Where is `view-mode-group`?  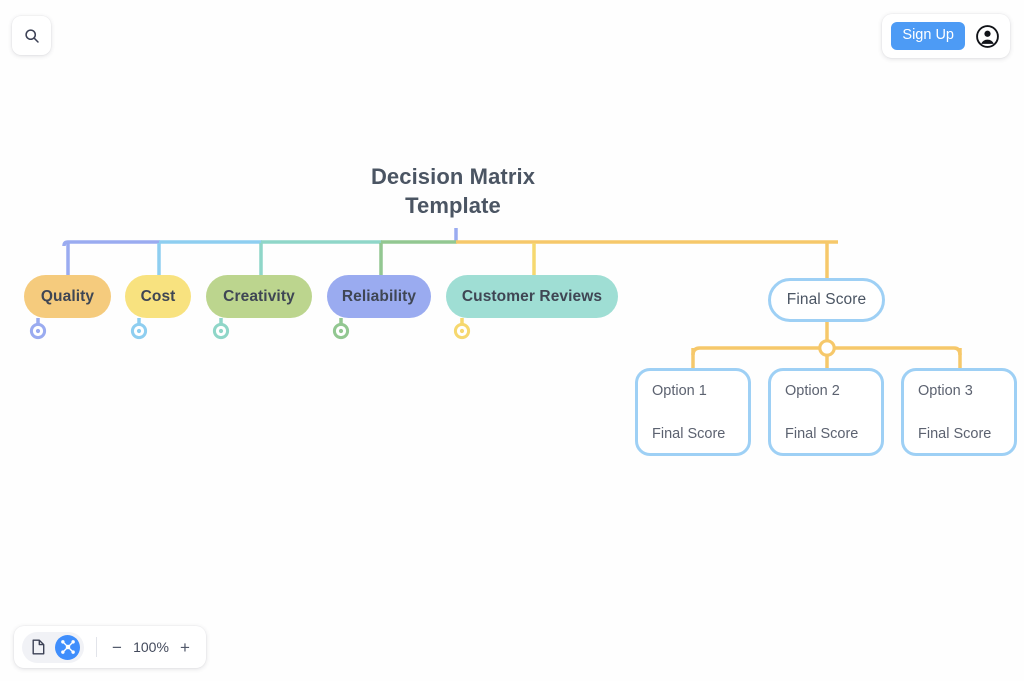 view-mode-group is located at coordinates (53, 647).